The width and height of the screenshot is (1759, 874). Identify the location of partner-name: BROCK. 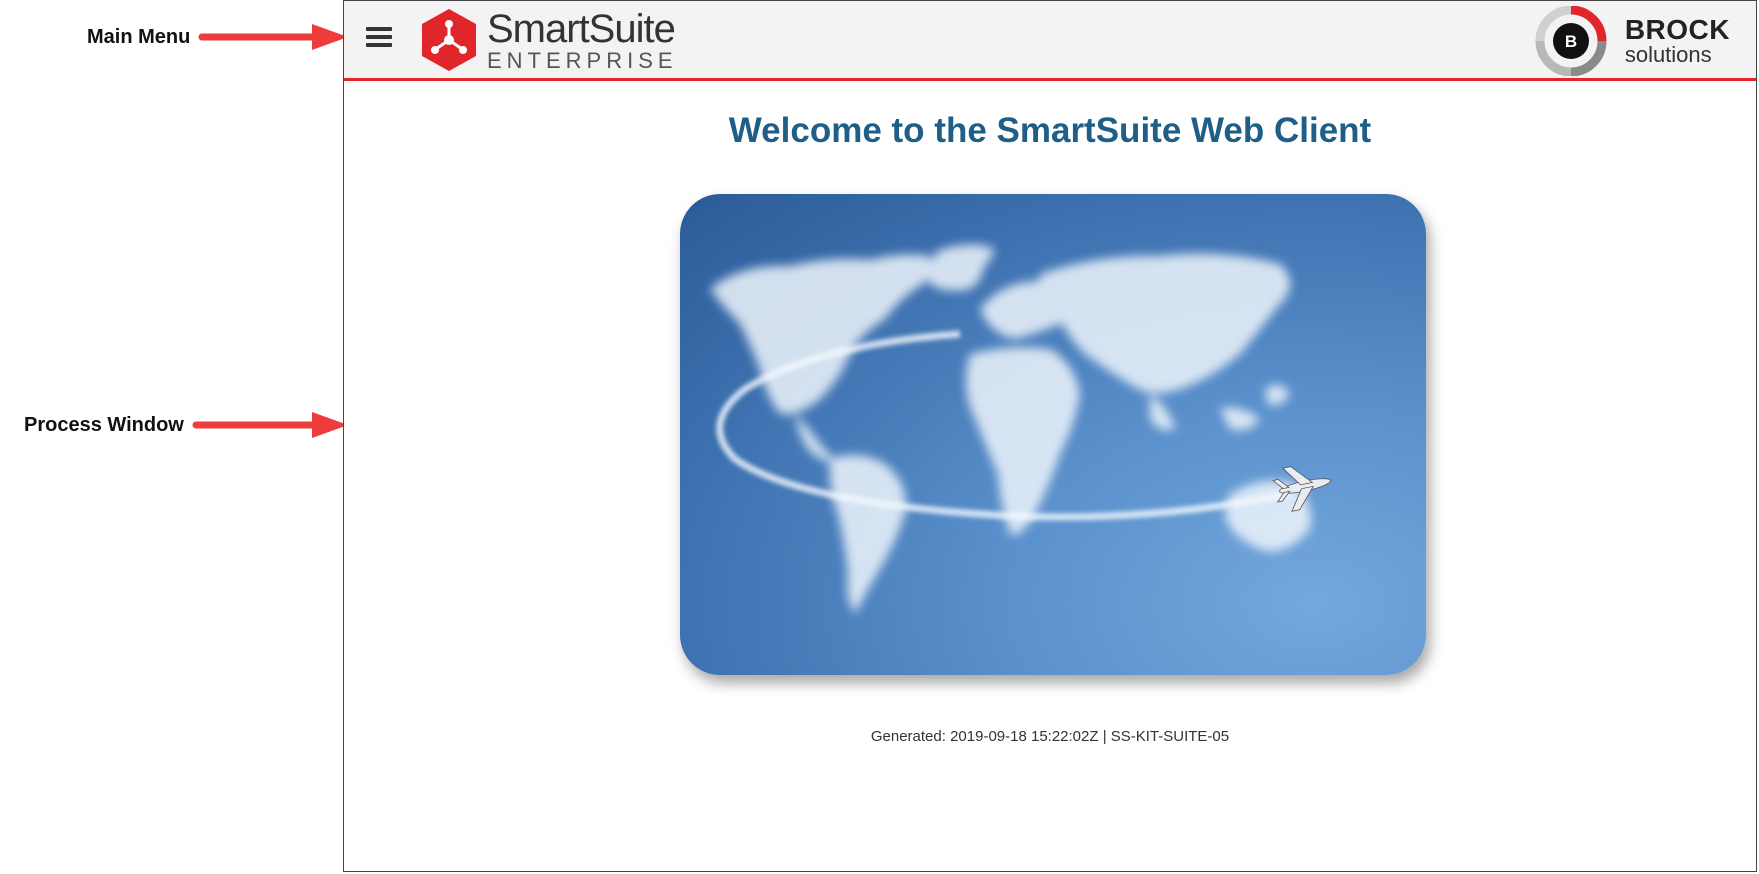
(1677, 29).